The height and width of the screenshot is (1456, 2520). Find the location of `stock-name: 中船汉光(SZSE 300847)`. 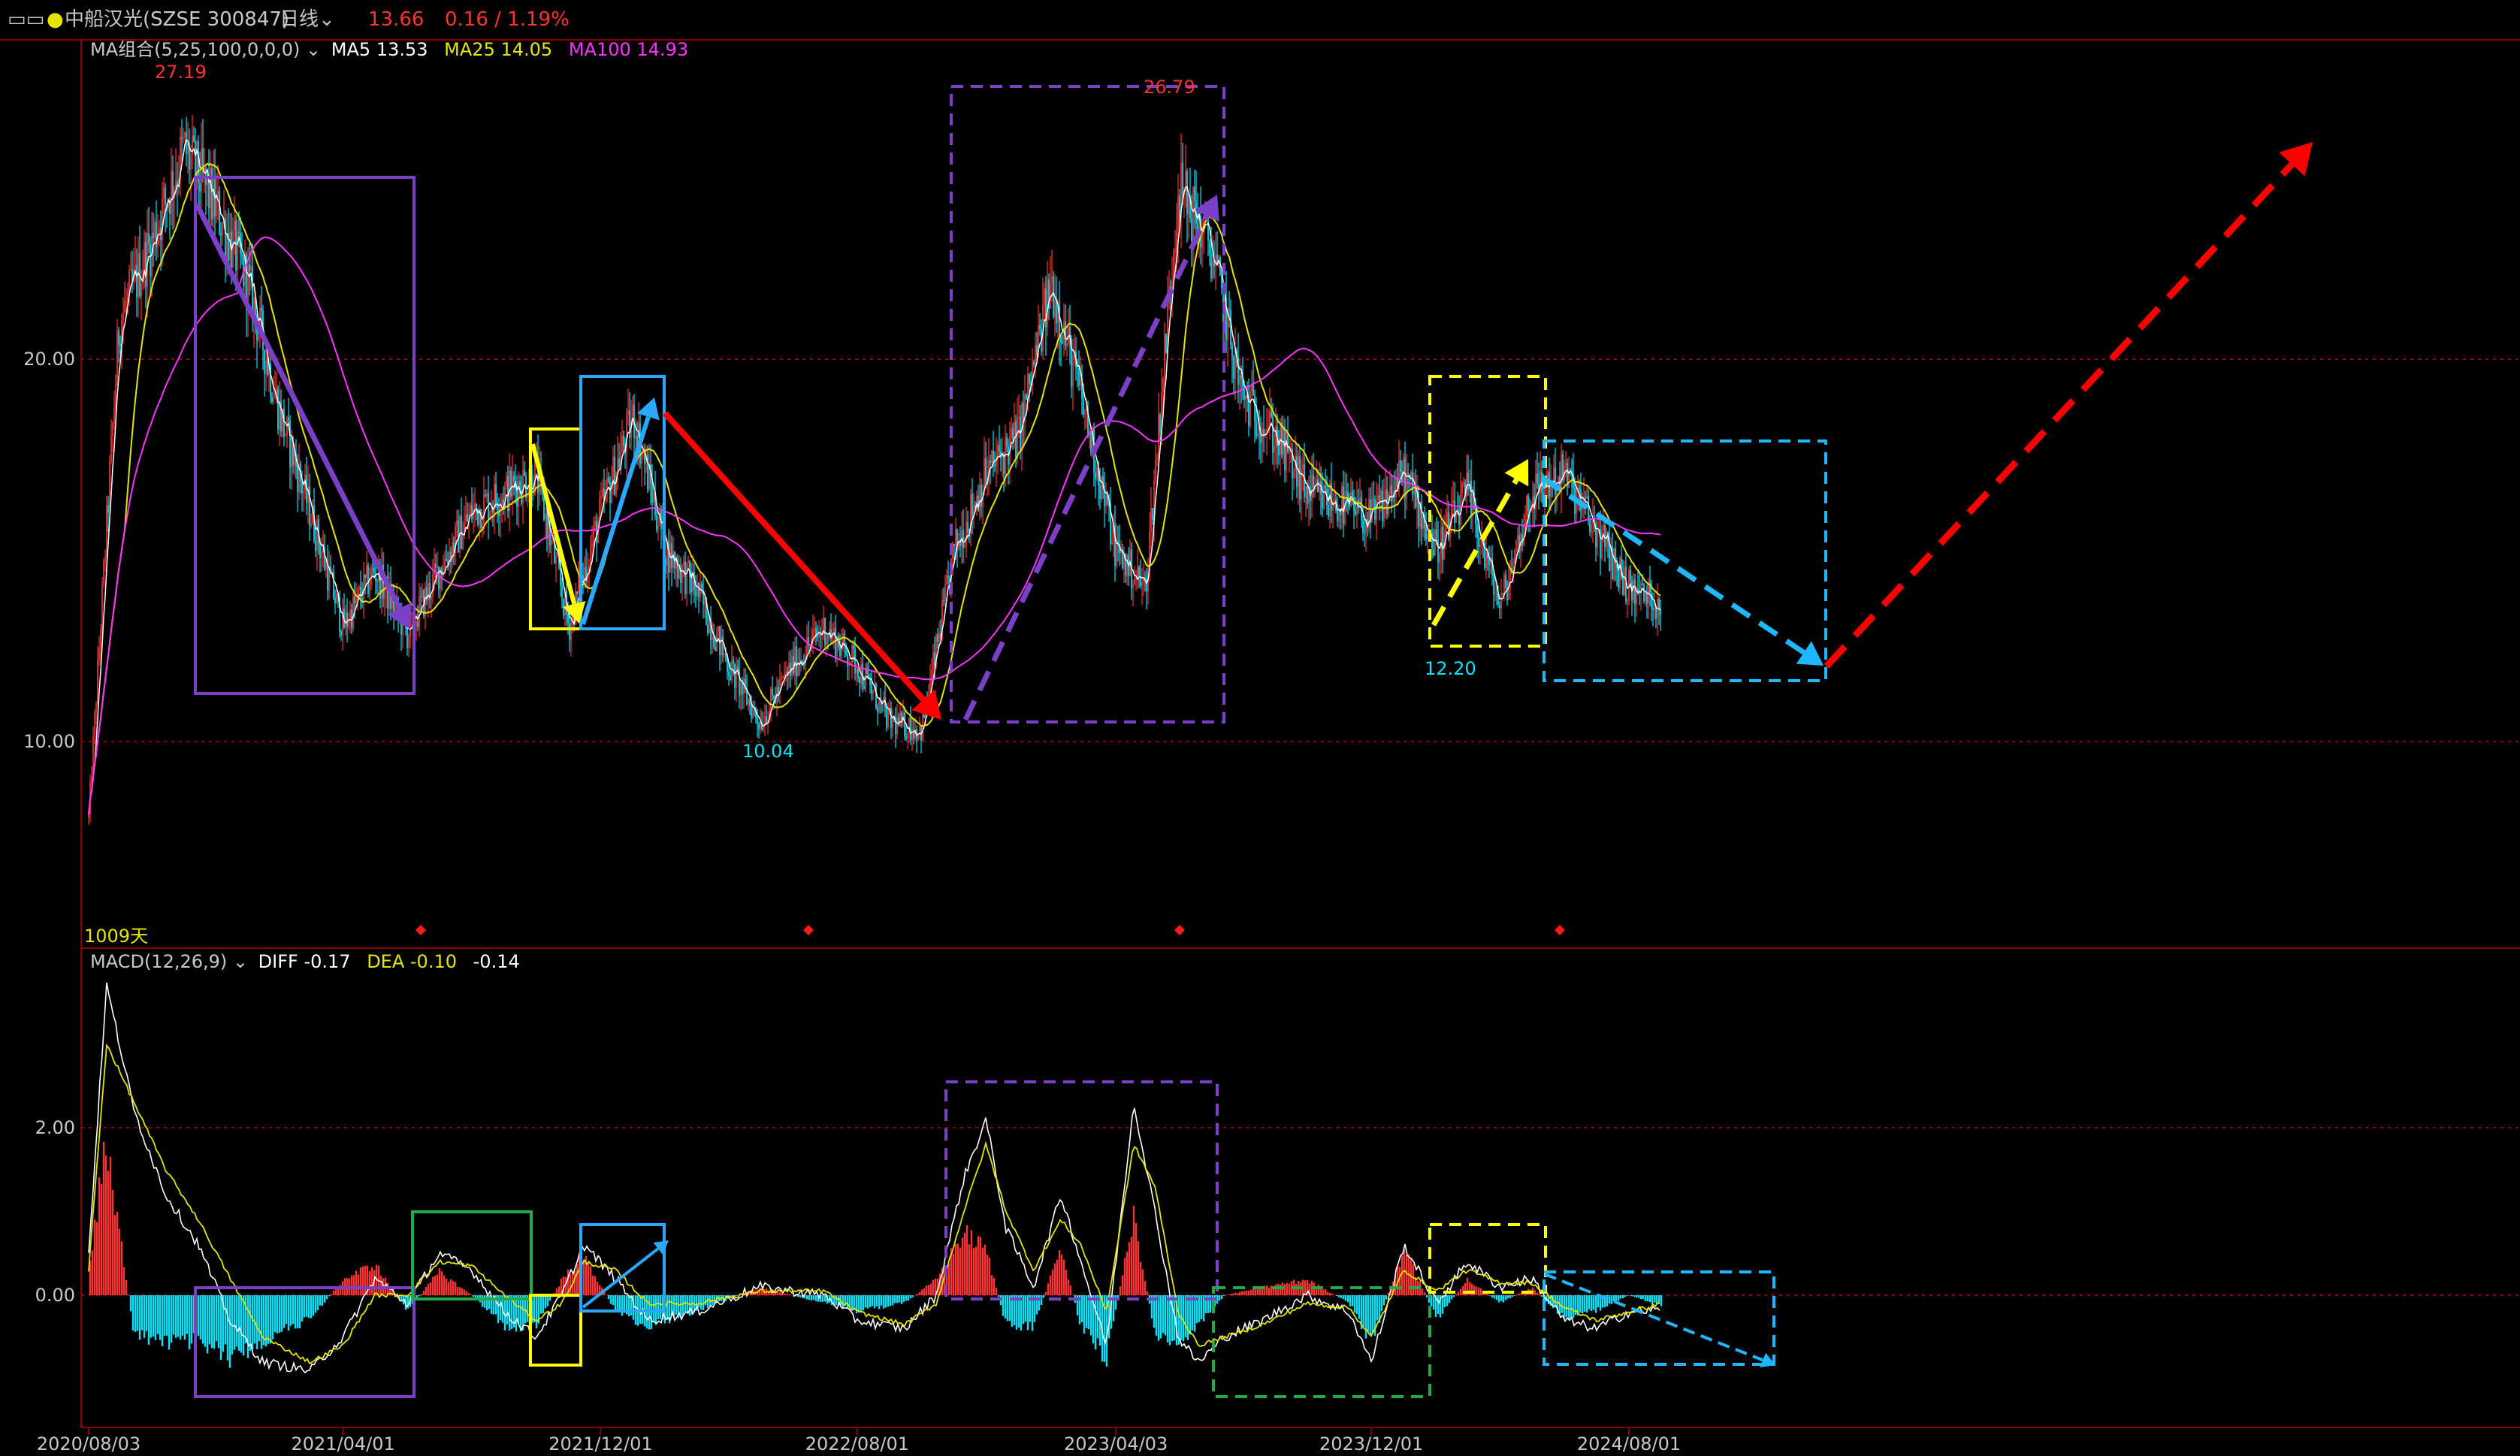

stock-name: 中船汉光(SZSE 300847) is located at coordinates (177, 19).